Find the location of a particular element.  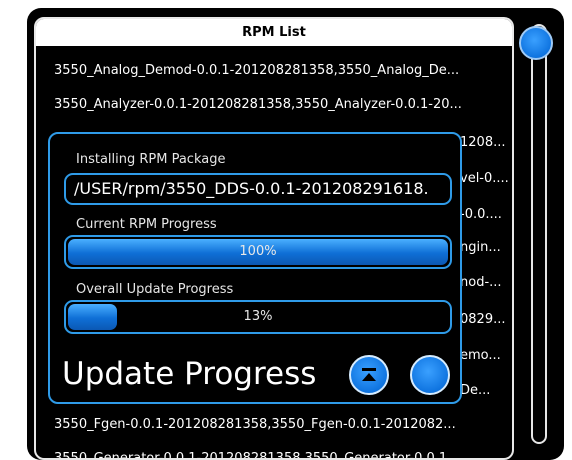

minimize-icon is located at coordinates (369, 374).